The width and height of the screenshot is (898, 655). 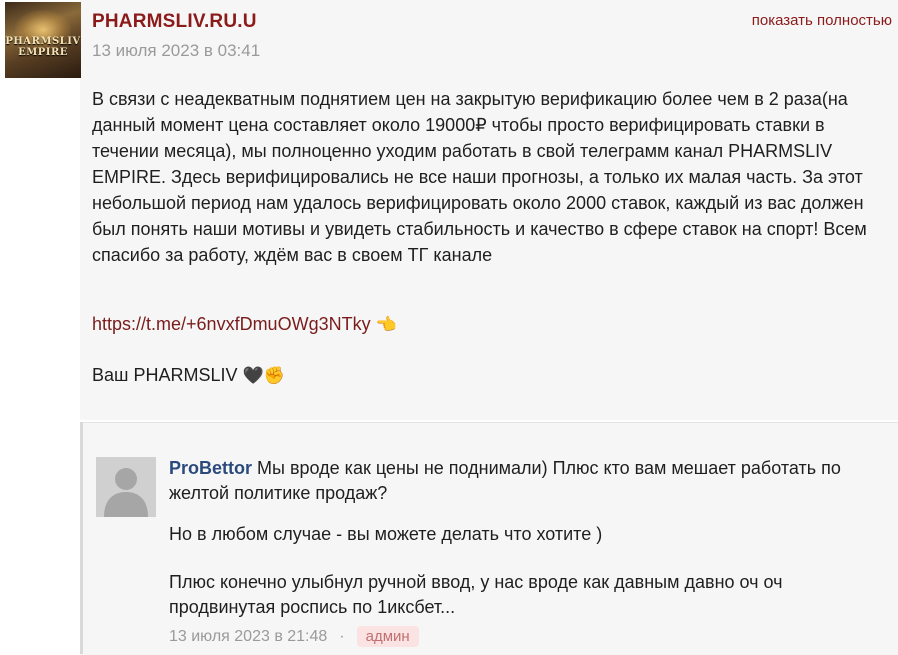 I want to click on reply-author: ProBettor, so click(x=210, y=468).